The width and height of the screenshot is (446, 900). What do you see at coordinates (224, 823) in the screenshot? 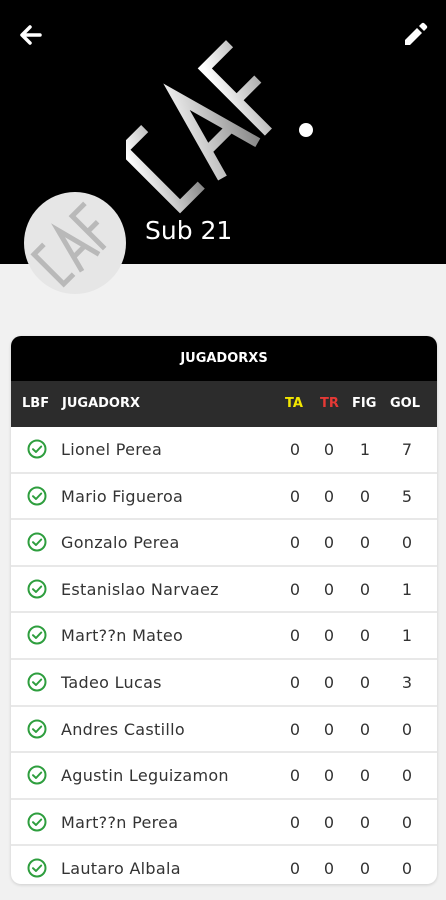
I see `table-row: Mart??n Perea 0 0 0 0` at bounding box center [224, 823].